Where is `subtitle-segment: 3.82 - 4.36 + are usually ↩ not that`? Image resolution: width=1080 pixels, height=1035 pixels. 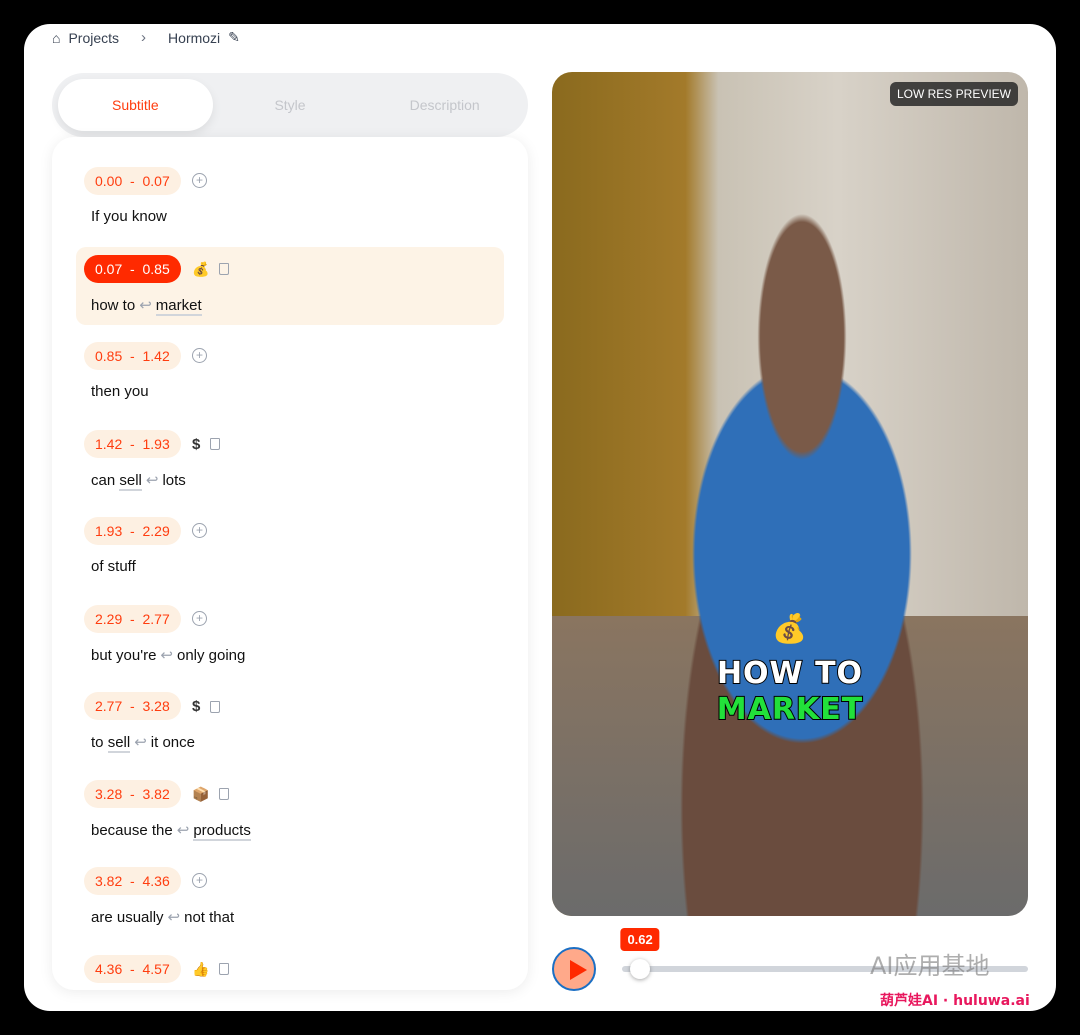
subtitle-segment: 3.82 - 4.36 + are usually ↩ not that is located at coordinates (290, 898).